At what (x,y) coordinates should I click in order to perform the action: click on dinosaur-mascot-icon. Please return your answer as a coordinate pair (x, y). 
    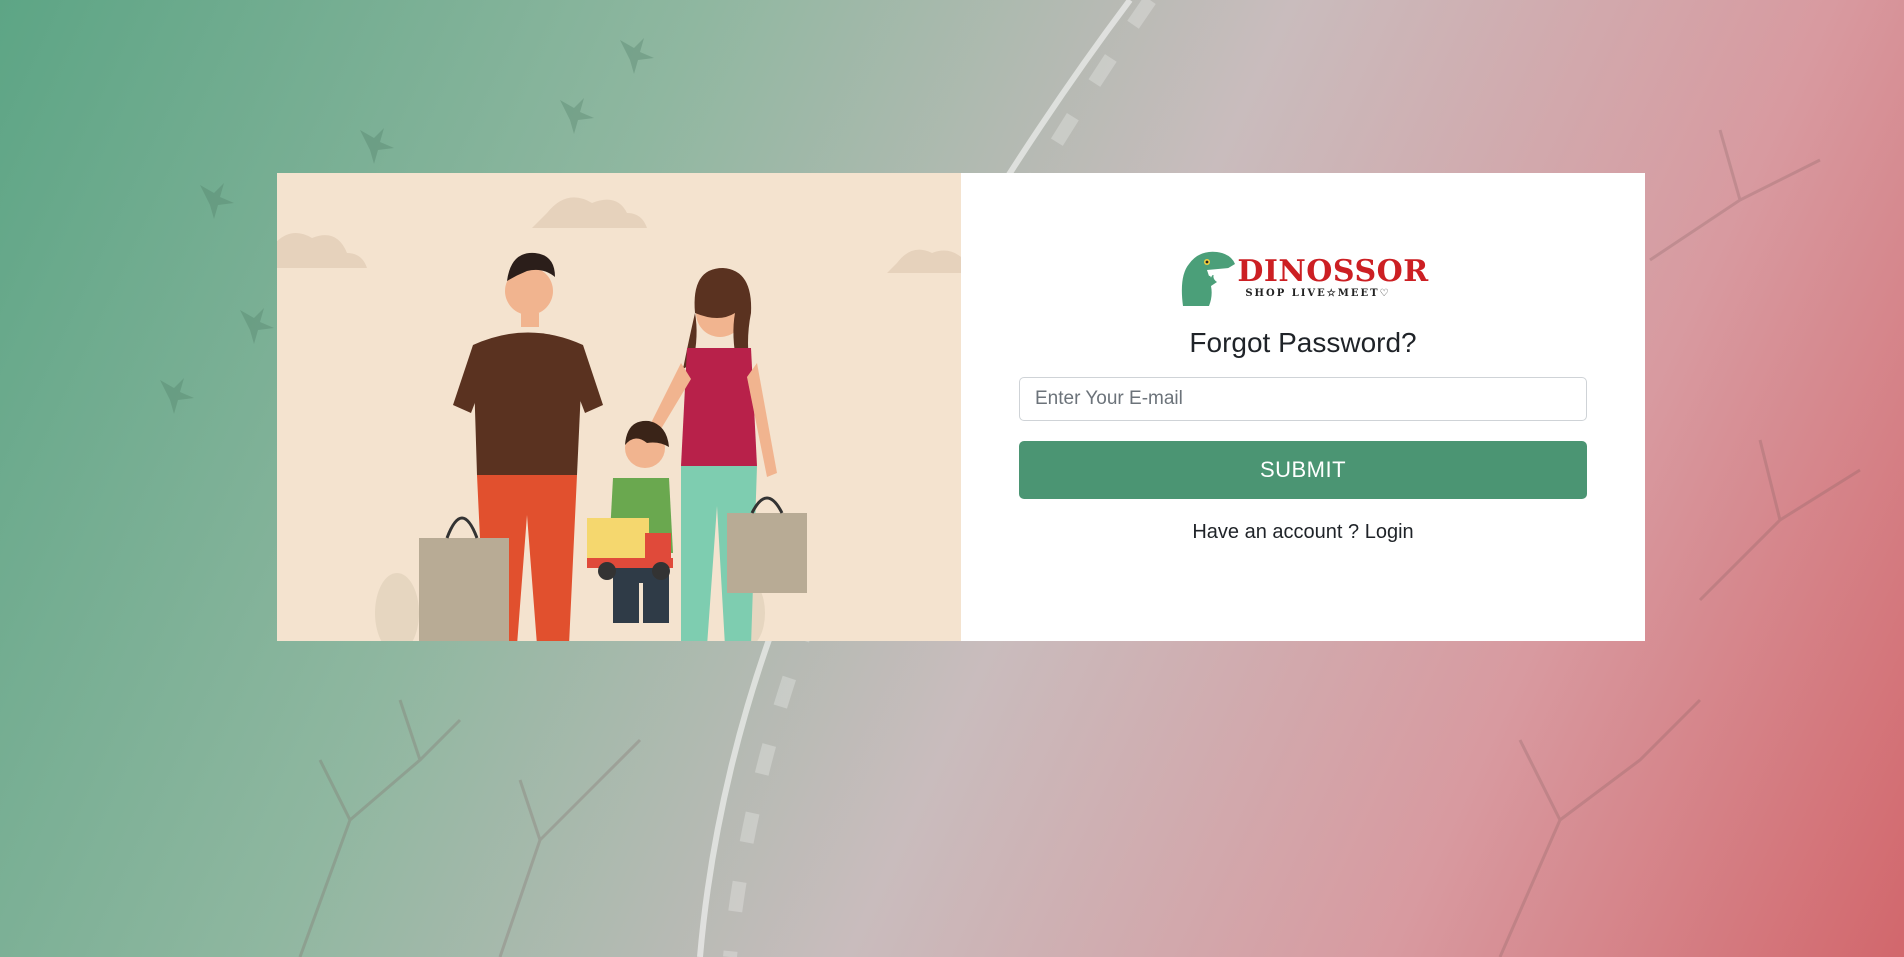
    Looking at the image, I should click on (1209, 278).